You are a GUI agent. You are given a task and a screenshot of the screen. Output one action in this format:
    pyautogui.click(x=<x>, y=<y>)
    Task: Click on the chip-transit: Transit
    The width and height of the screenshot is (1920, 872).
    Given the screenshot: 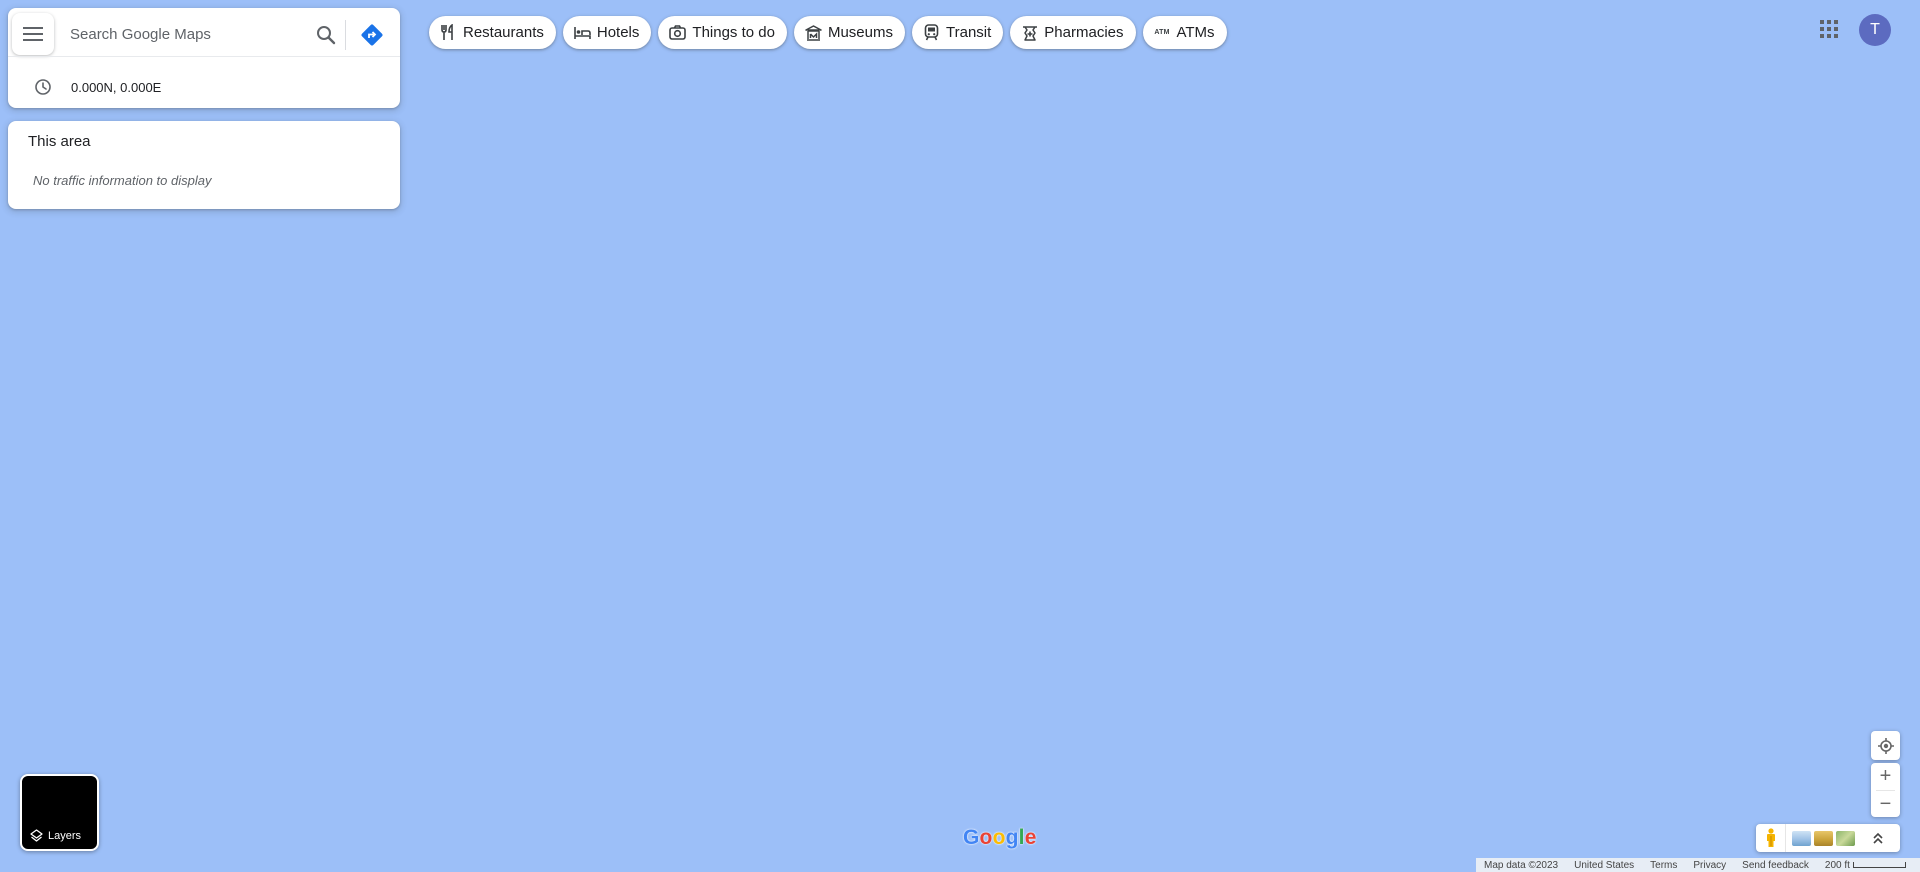 What is the action you would take?
    pyautogui.click(x=958, y=32)
    